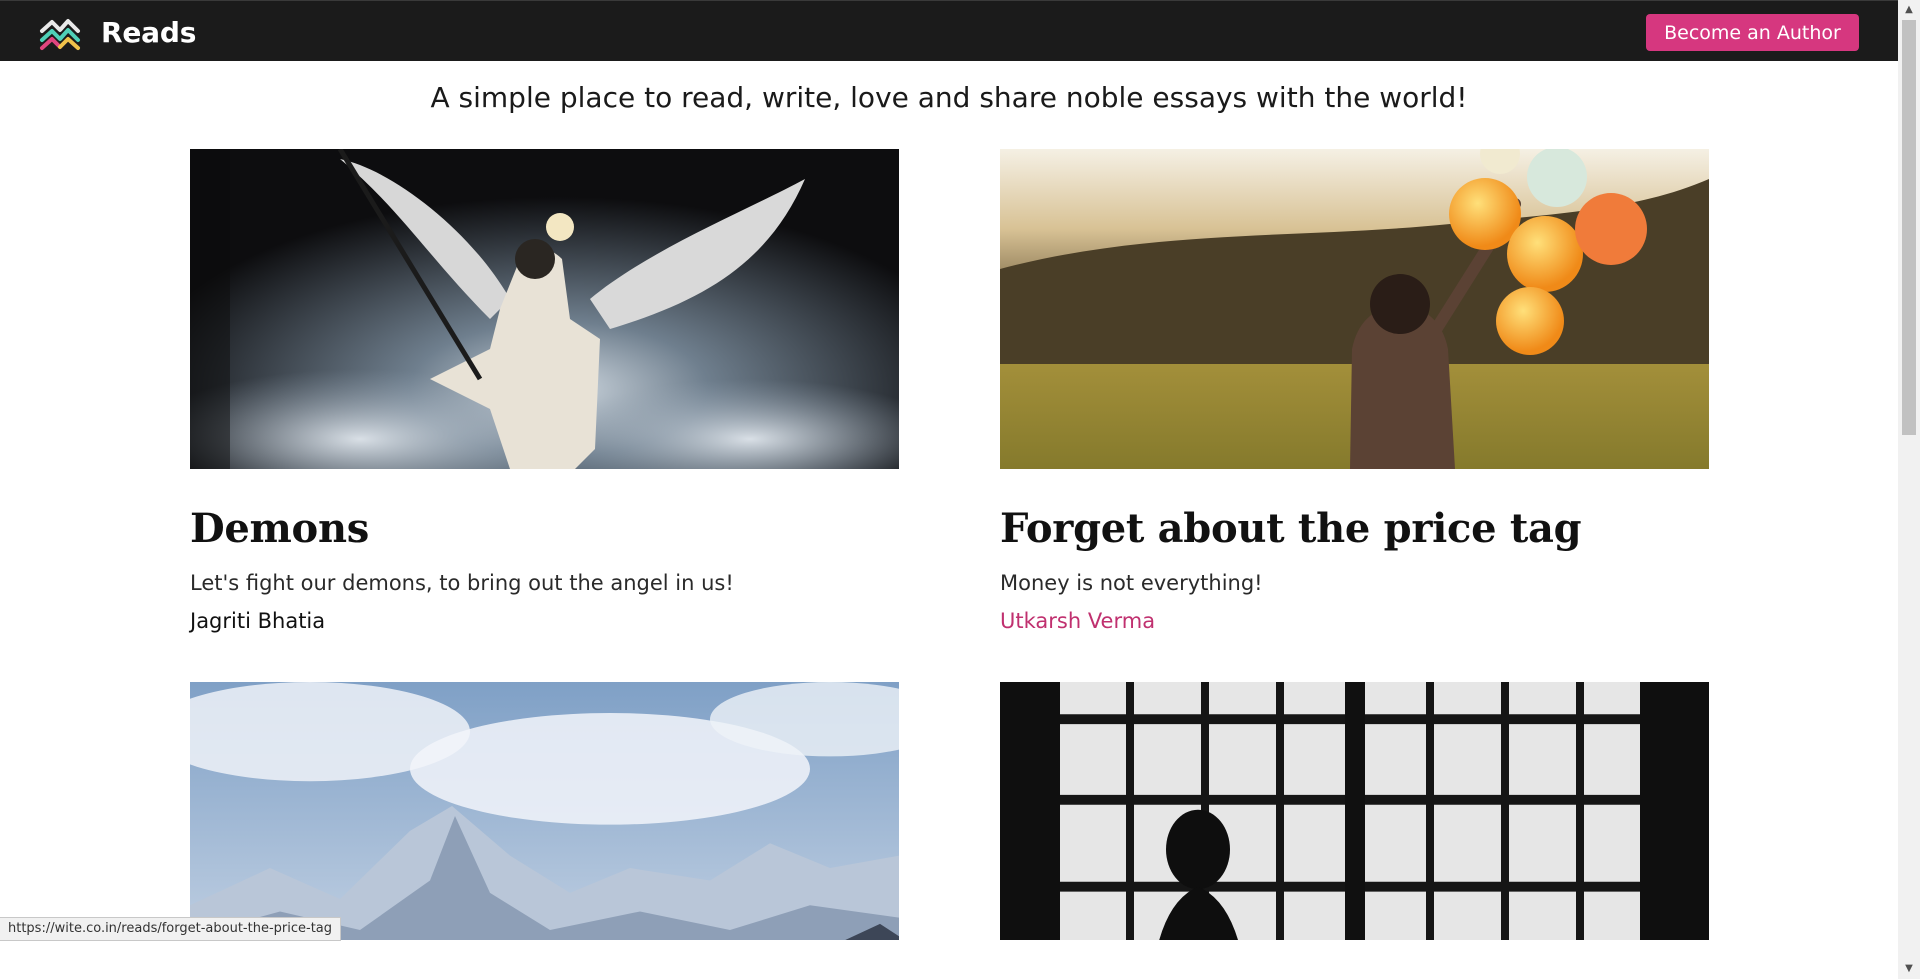 This screenshot has width=1920, height=979. What do you see at coordinates (1354, 621) in the screenshot?
I see `article-author: Utkarsh Verma` at bounding box center [1354, 621].